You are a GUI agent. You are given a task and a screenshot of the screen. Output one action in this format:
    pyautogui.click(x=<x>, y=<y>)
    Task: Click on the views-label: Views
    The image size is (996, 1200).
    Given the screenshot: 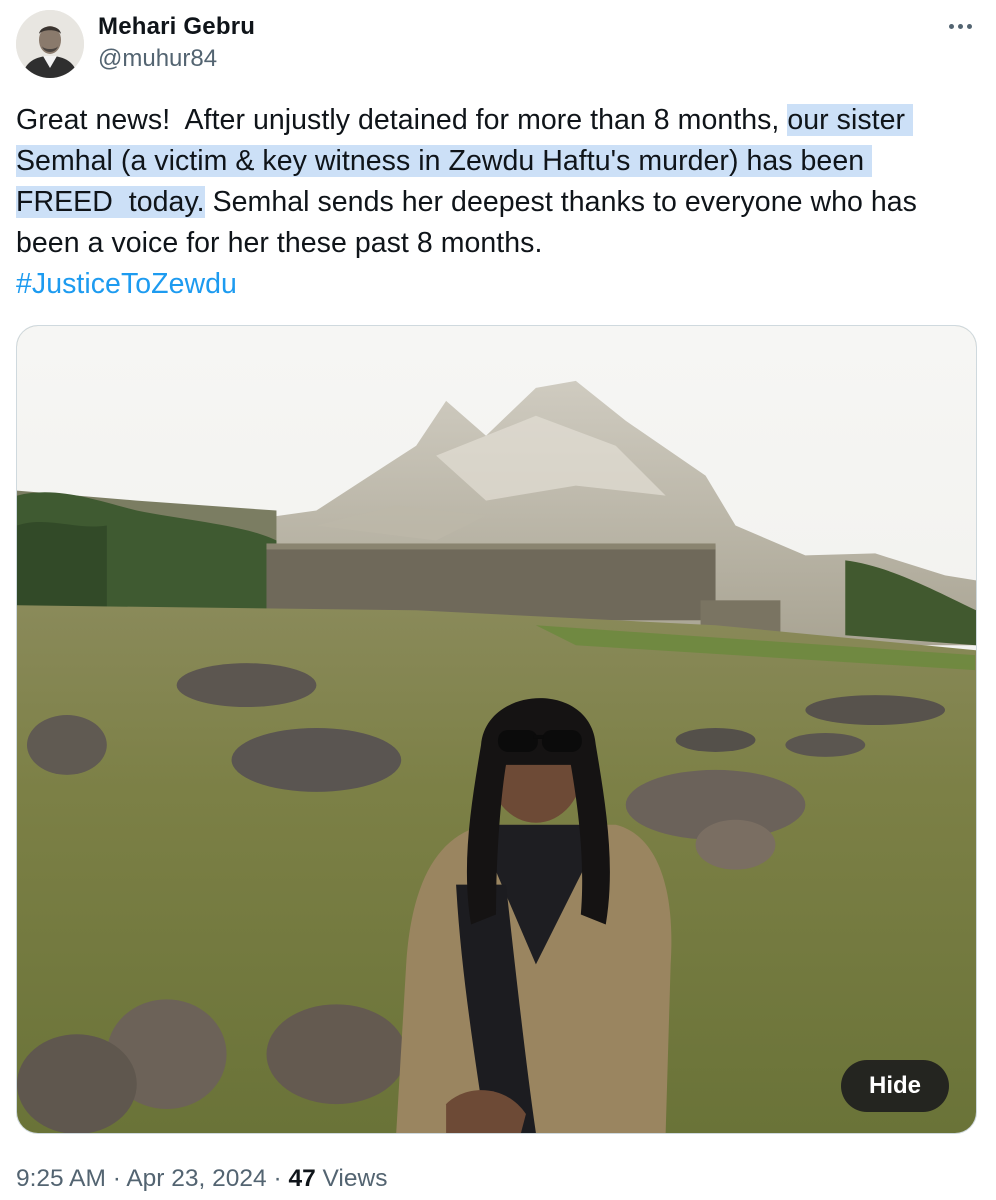 What is the action you would take?
    pyautogui.click(x=355, y=1178)
    